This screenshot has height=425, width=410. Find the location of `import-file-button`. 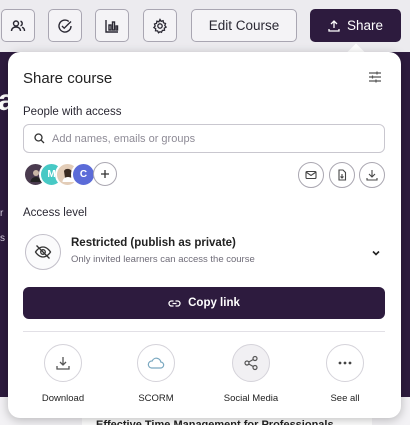

import-file-button is located at coordinates (342, 175).